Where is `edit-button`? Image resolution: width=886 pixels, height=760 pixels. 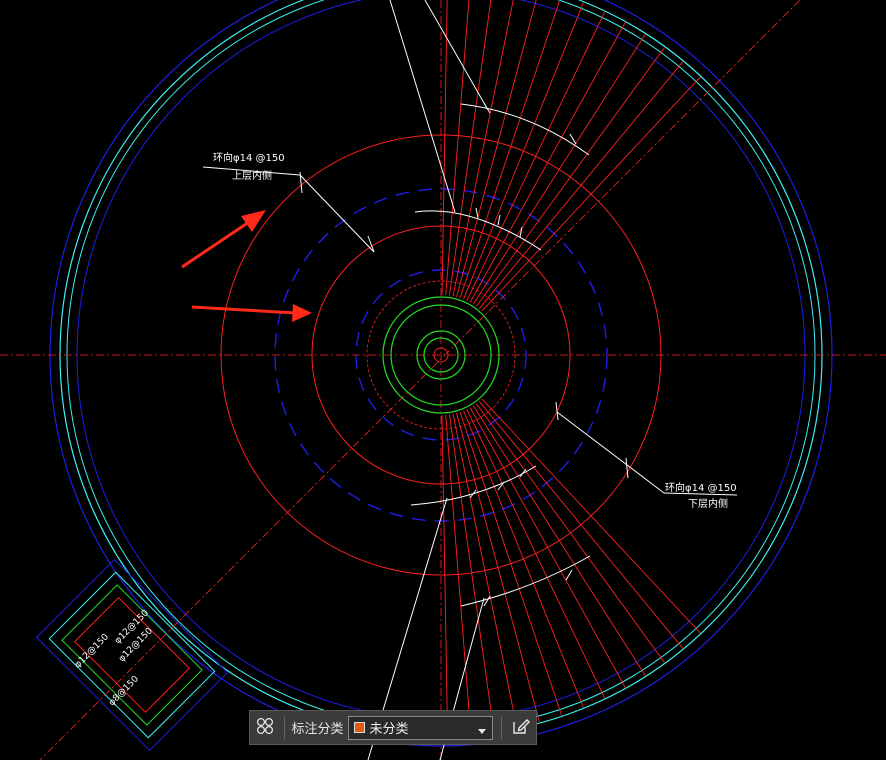 edit-button is located at coordinates (521, 728).